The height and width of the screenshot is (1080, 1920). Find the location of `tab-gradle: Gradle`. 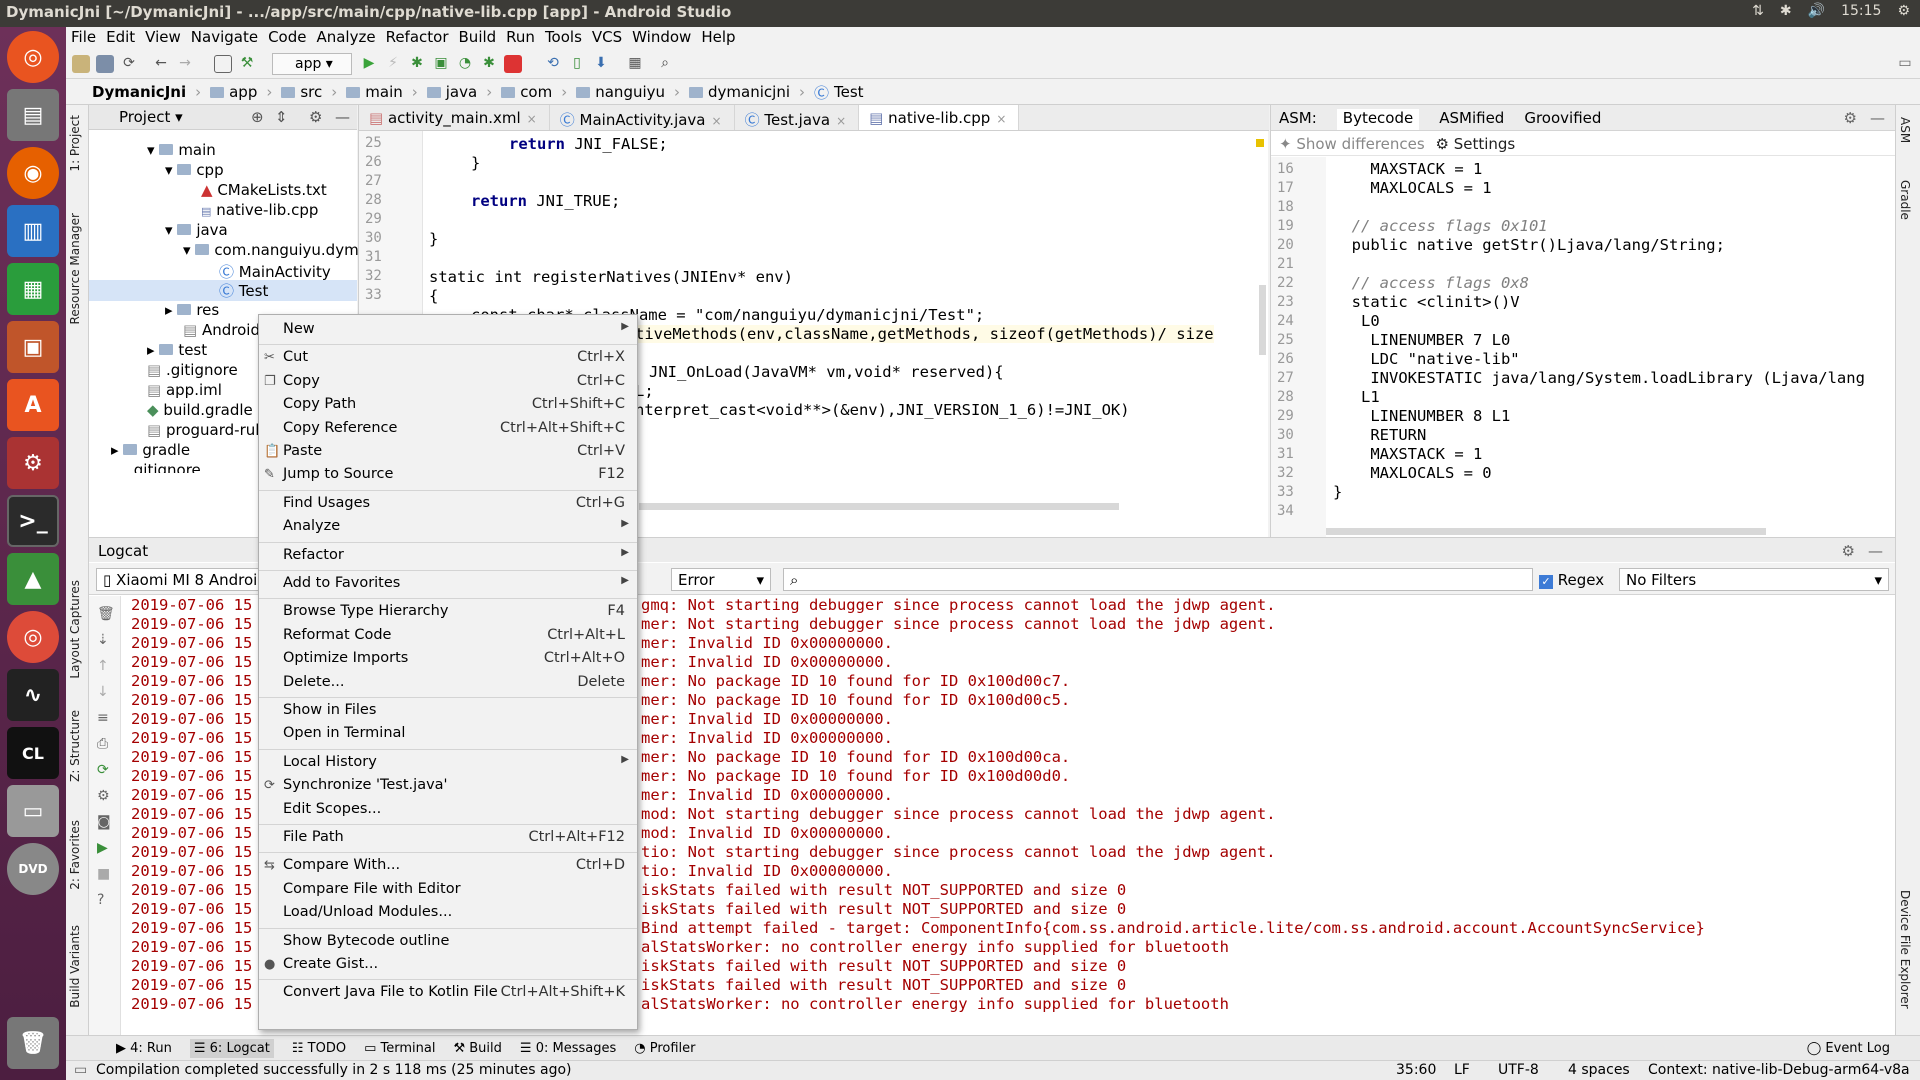

tab-gradle: Gradle is located at coordinates (1905, 200).